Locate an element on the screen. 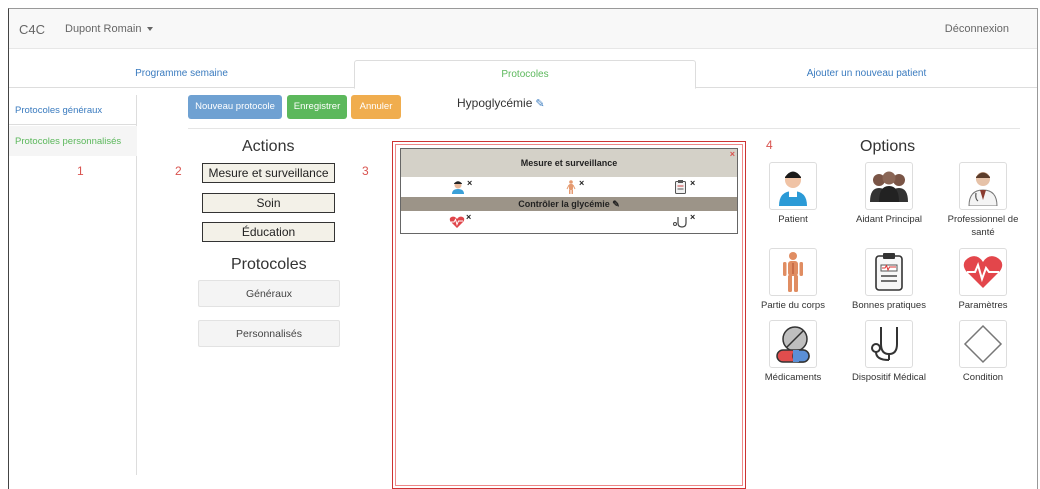  action-education: Éducation is located at coordinates (268, 232).